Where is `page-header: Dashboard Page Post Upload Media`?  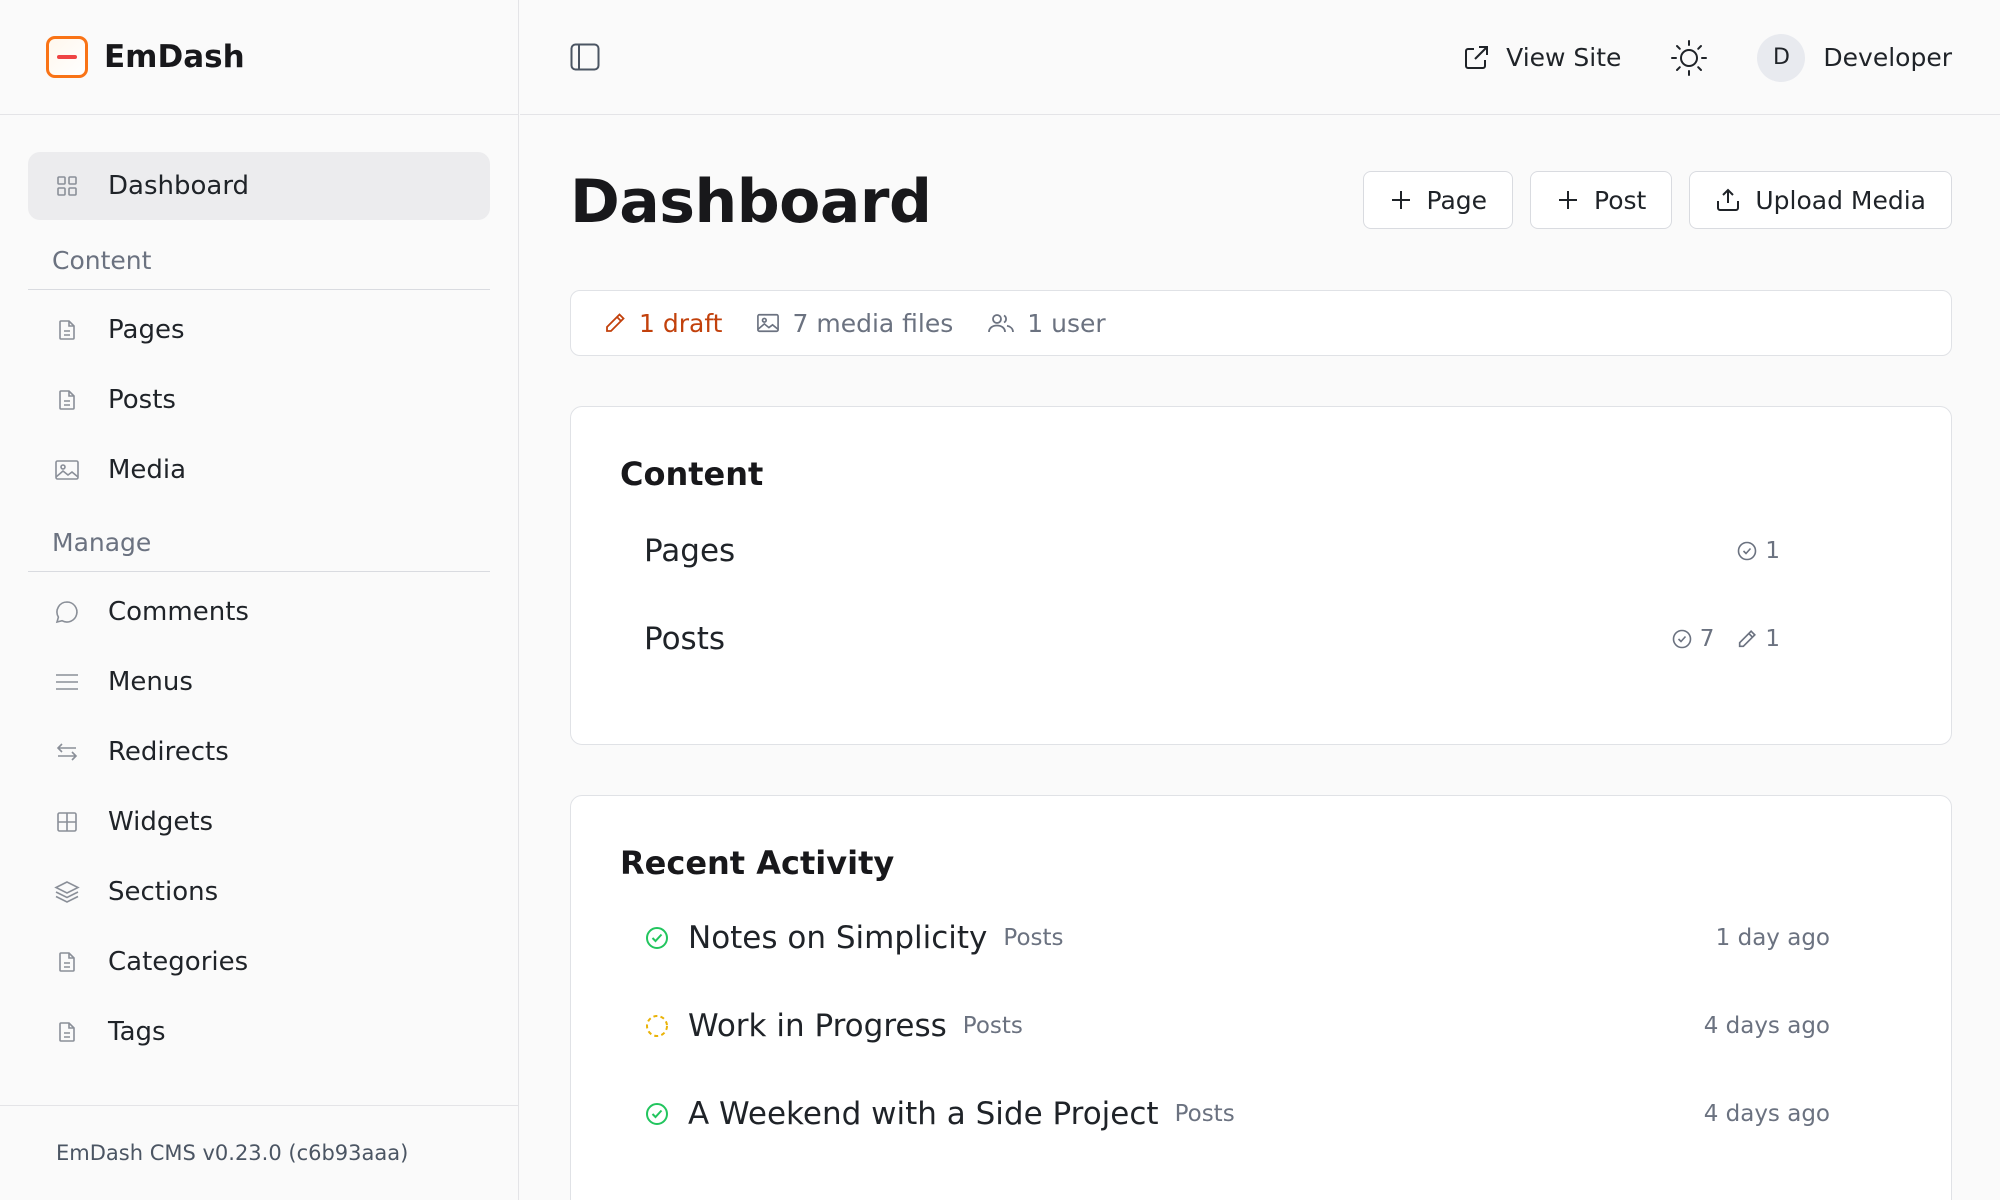
page-header: Dashboard Page Post Upload Media is located at coordinates (1261, 202).